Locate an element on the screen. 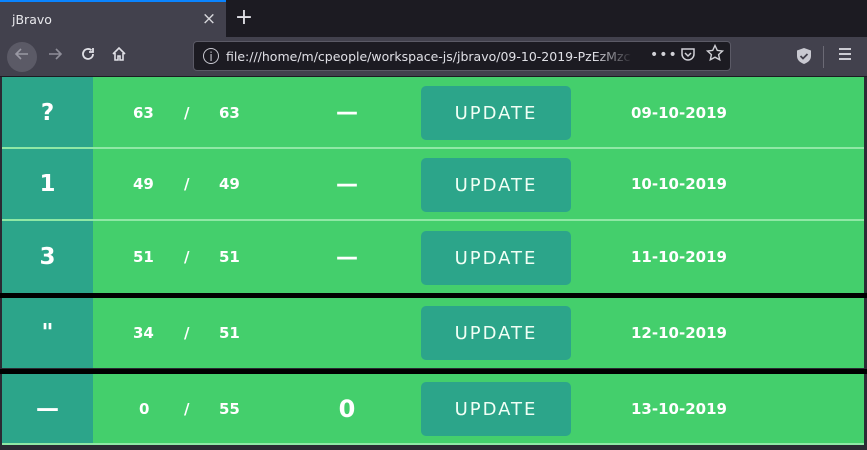  star-icon is located at coordinates (715, 55).